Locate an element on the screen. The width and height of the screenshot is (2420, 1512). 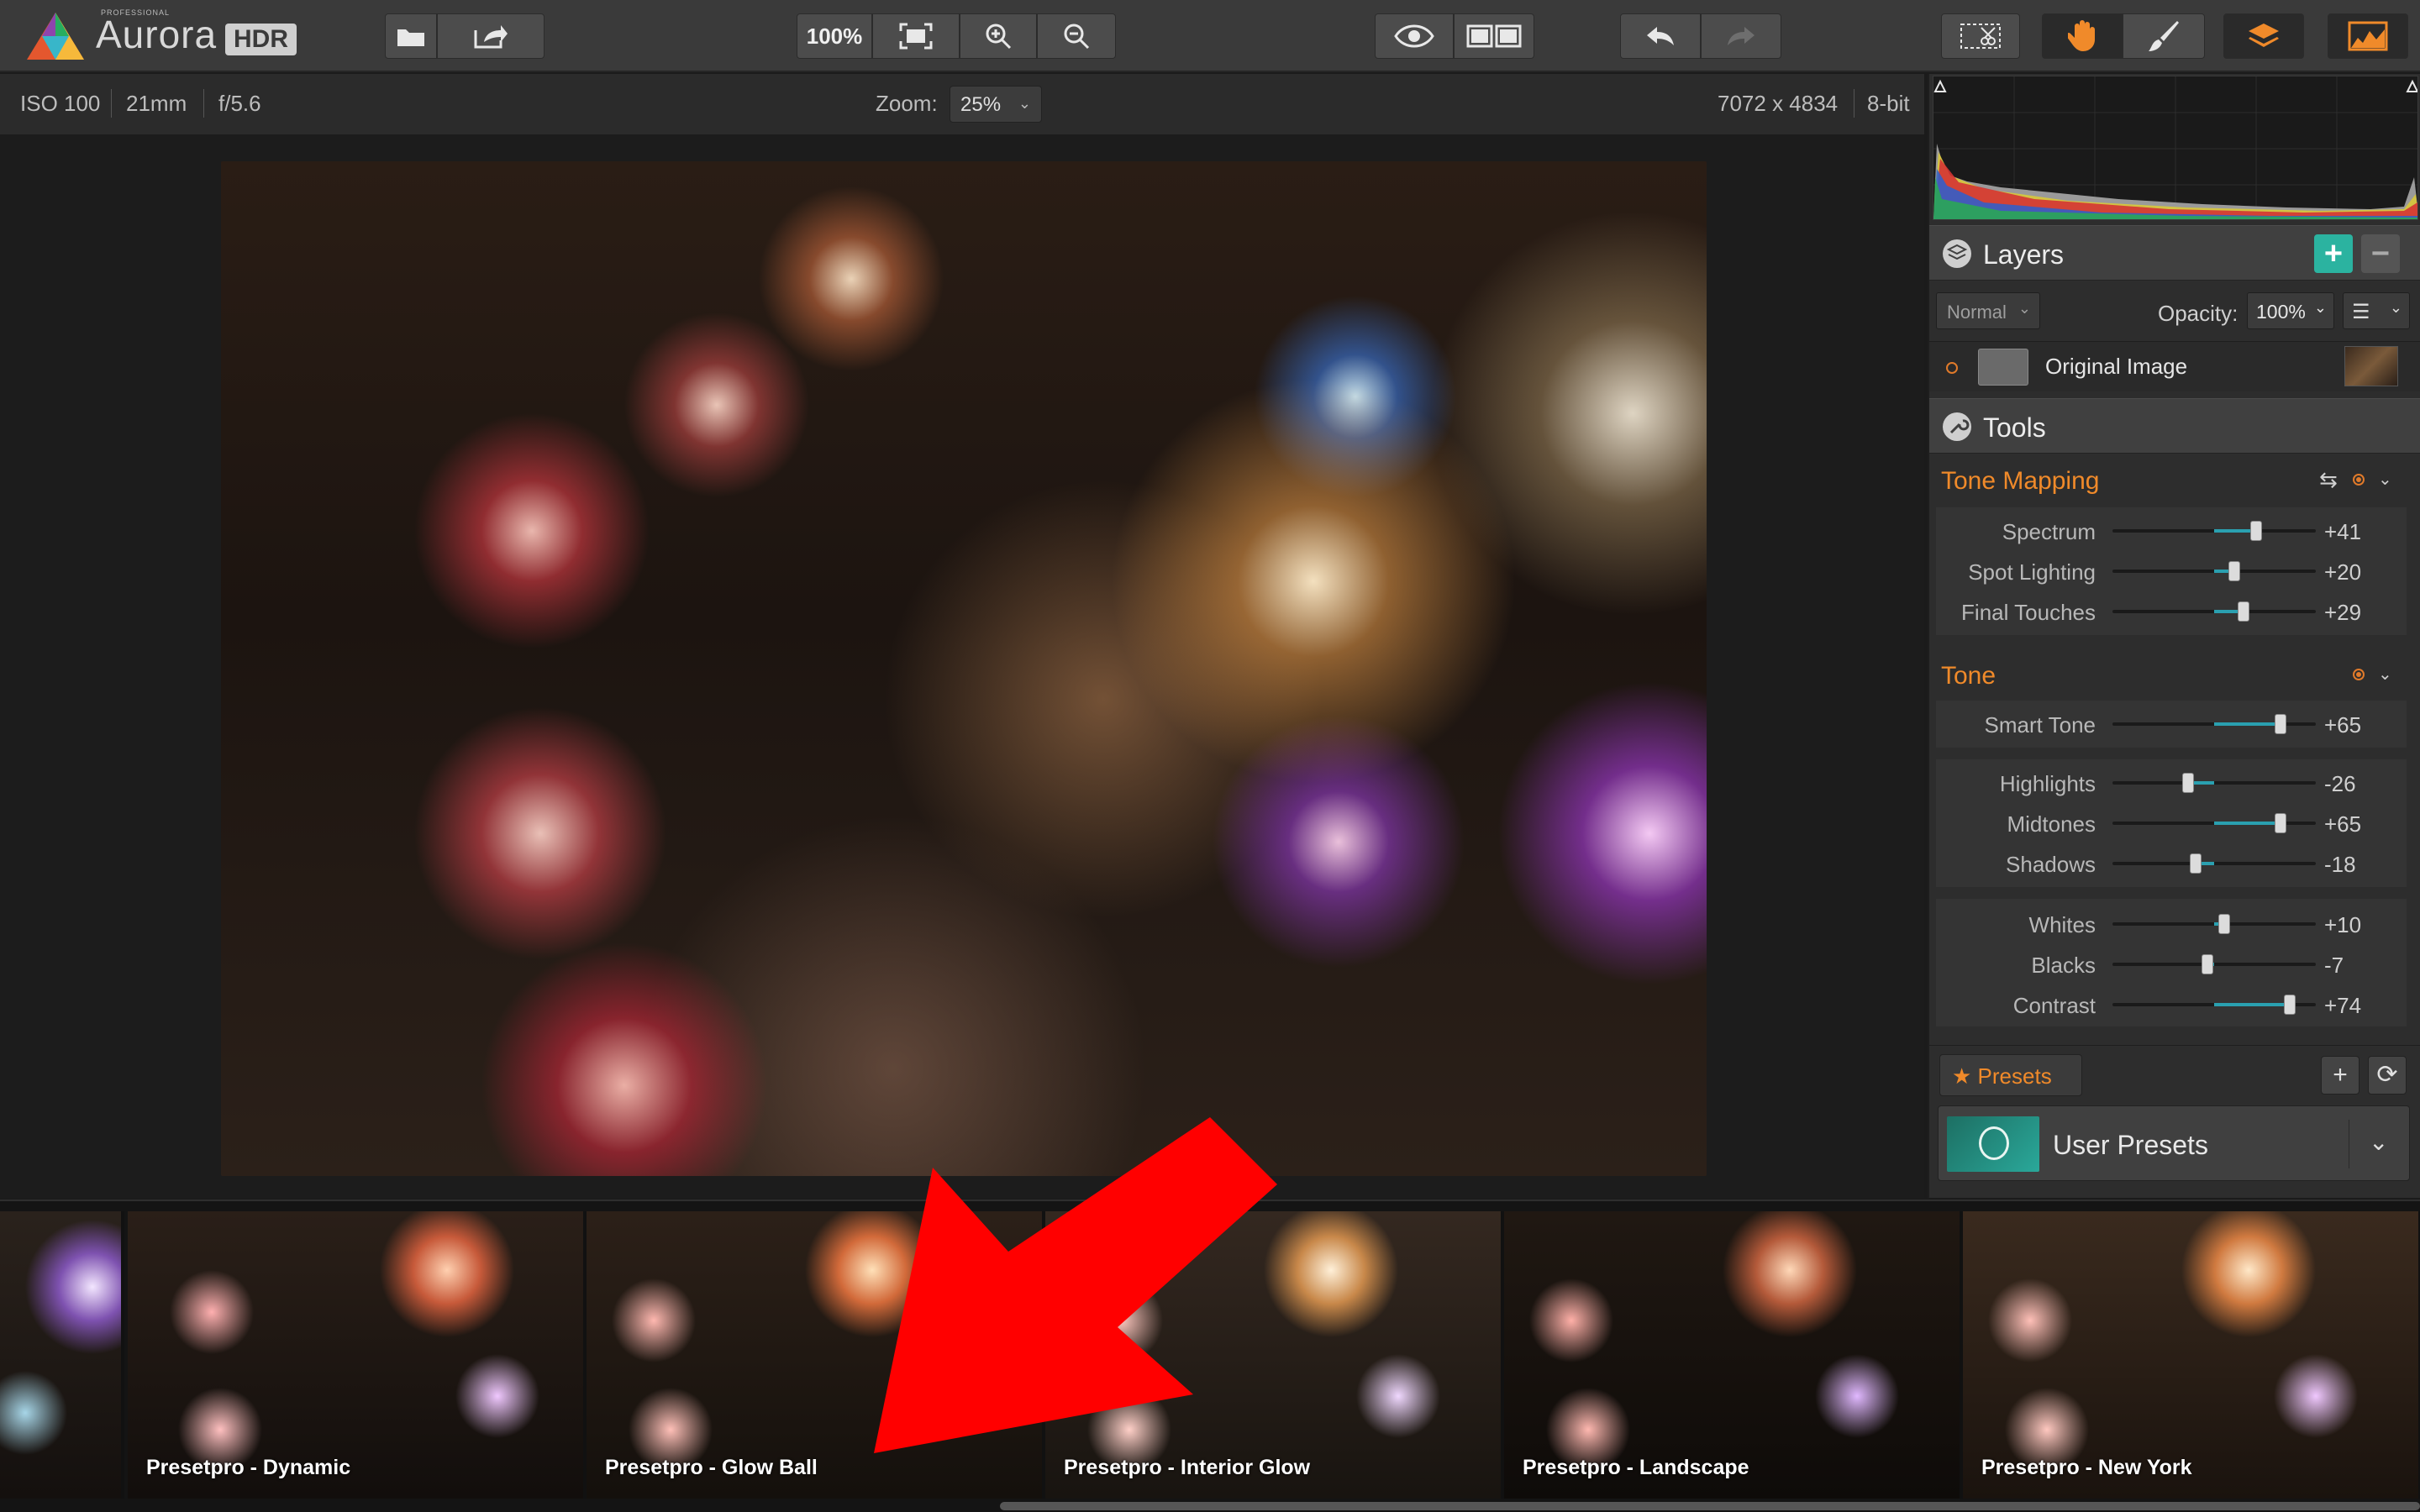
undo-icon is located at coordinates (1660, 36).